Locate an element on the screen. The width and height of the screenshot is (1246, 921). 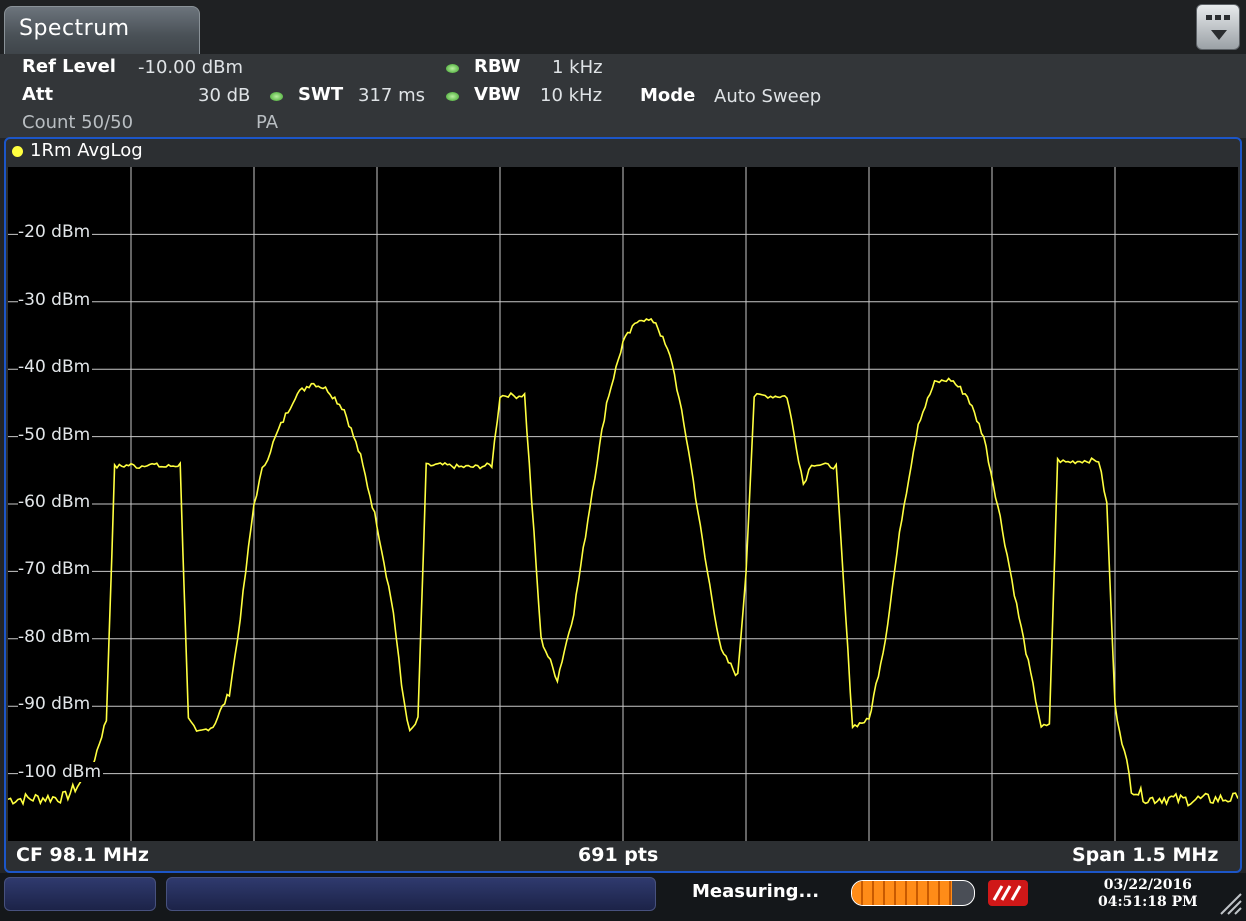
y-tick-label: -90 dBm is located at coordinates (55, 704).